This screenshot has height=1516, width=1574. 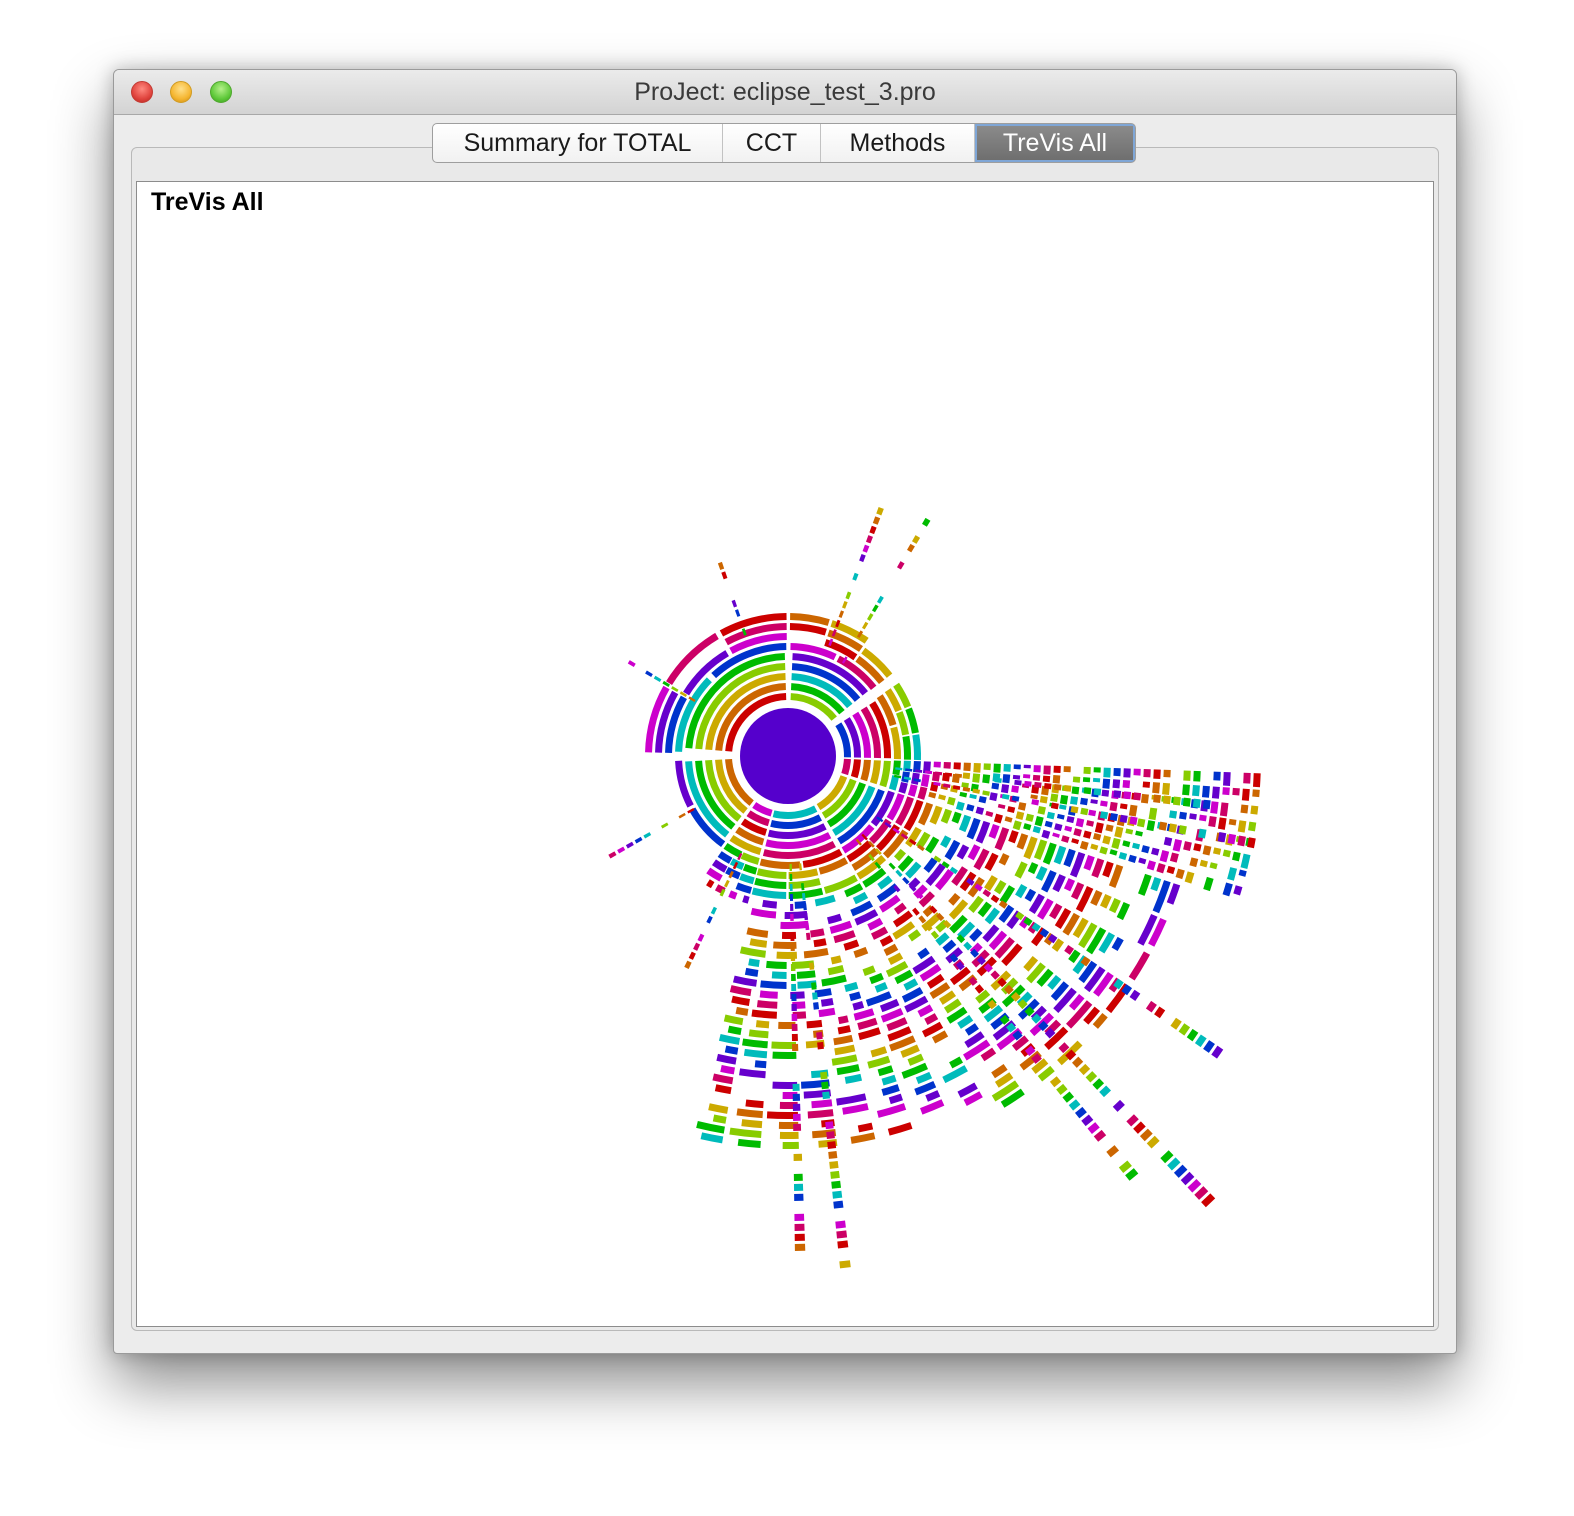 What do you see at coordinates (1055, 143) in the screenshot?
I see `tab-trevis-all: TreVis All` at bounding box center [1055, 143].